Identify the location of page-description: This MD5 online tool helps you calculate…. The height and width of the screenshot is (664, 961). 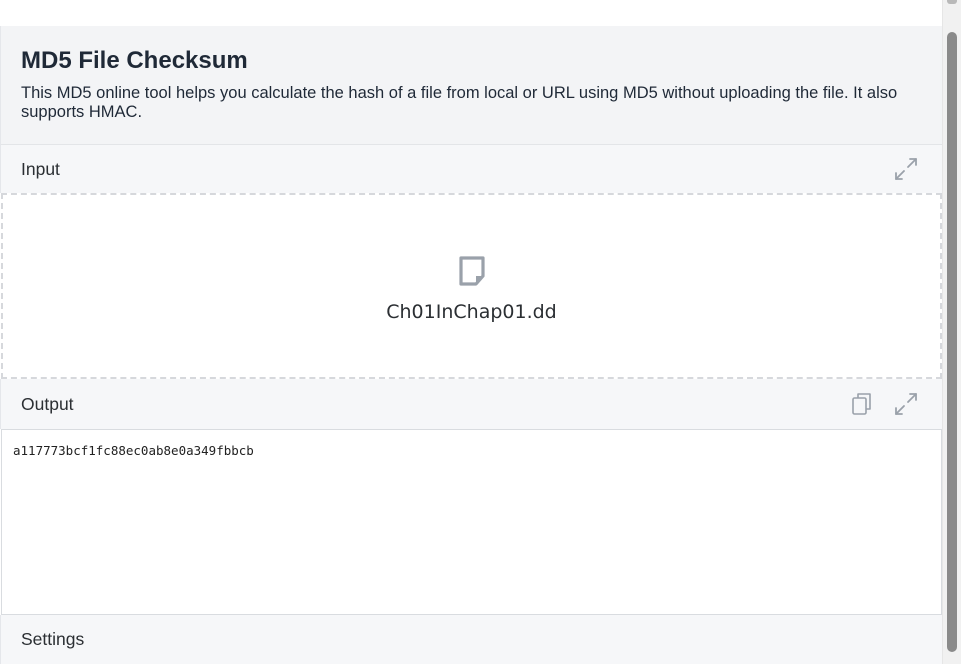
(459, 102).